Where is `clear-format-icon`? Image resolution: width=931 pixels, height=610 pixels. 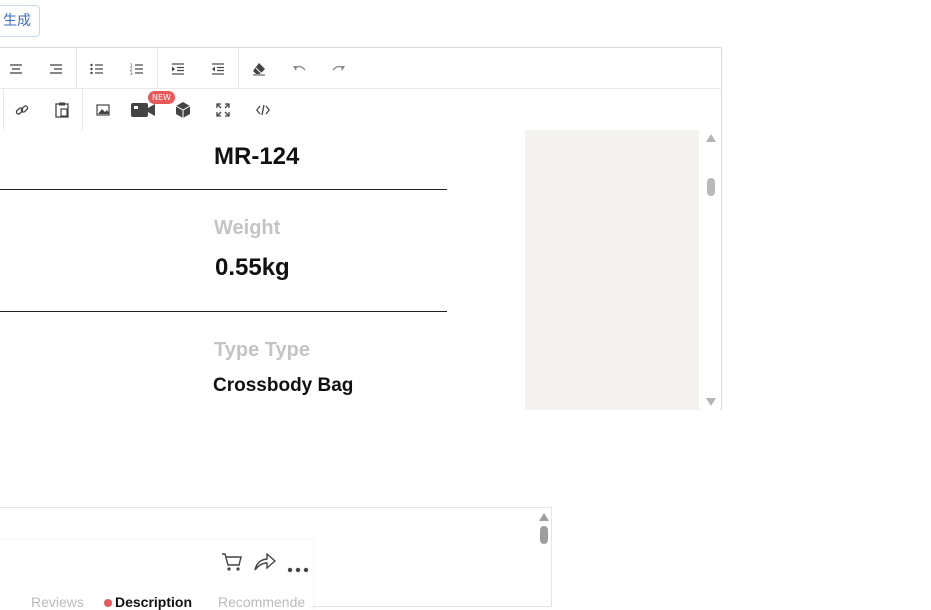 clear-format-icon is located at coordinates (259, 69).